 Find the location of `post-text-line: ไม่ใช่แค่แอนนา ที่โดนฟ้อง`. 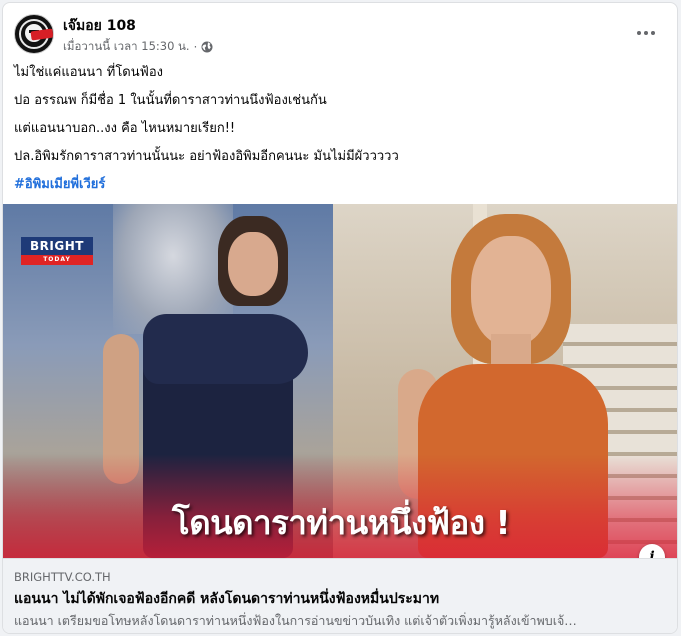

post-text-line: ไม่ใช่แค่แอนนา ที่โดนฟ้อง is located at coordinates (88, 72).